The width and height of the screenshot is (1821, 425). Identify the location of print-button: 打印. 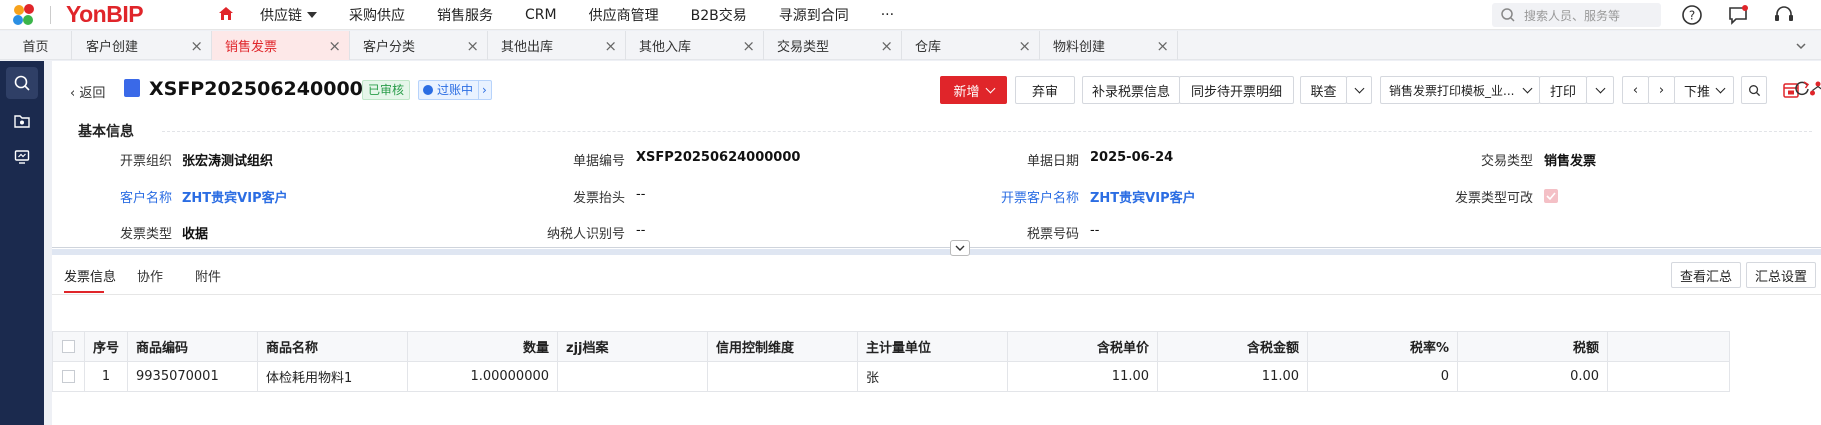
(1563, 90).